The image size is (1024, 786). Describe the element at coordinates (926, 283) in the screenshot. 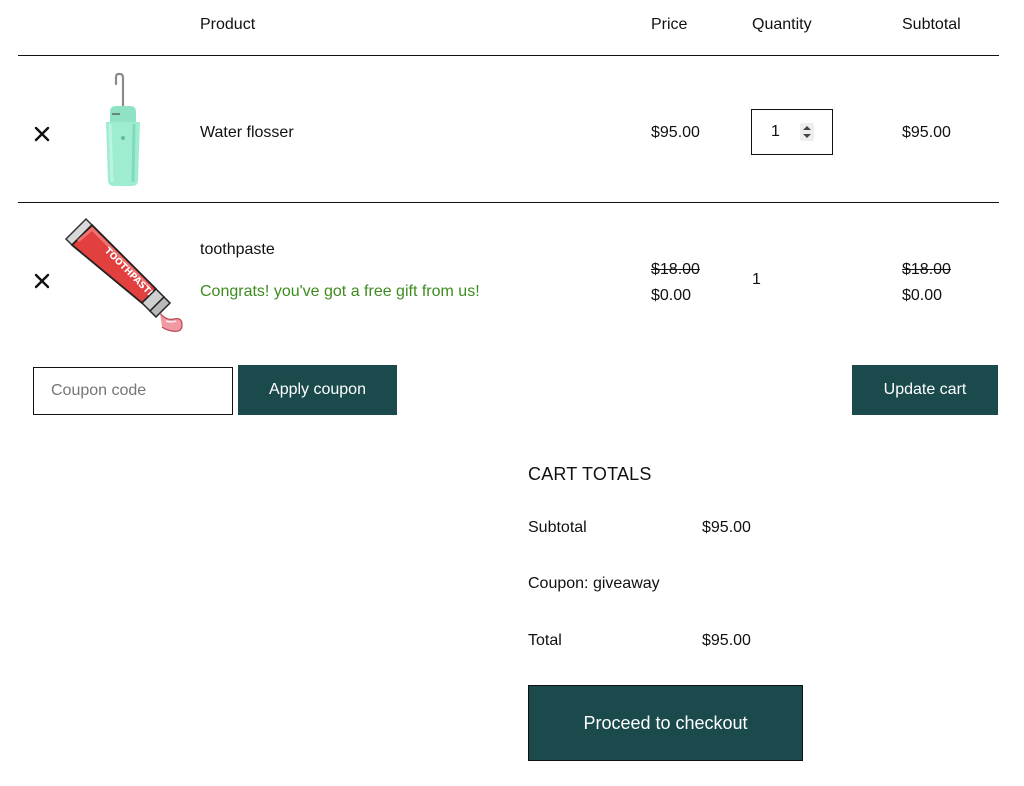

I see `item-subtotal: $18.00 $0.00` at that location.